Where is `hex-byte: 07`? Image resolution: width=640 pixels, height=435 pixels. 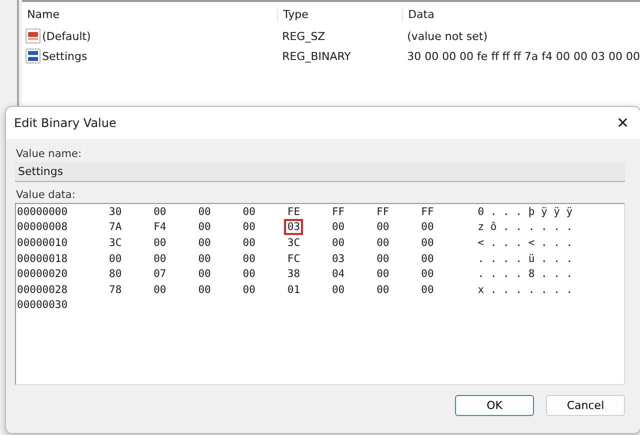 hex-byte: 07 is located at coordinates (160, 274).